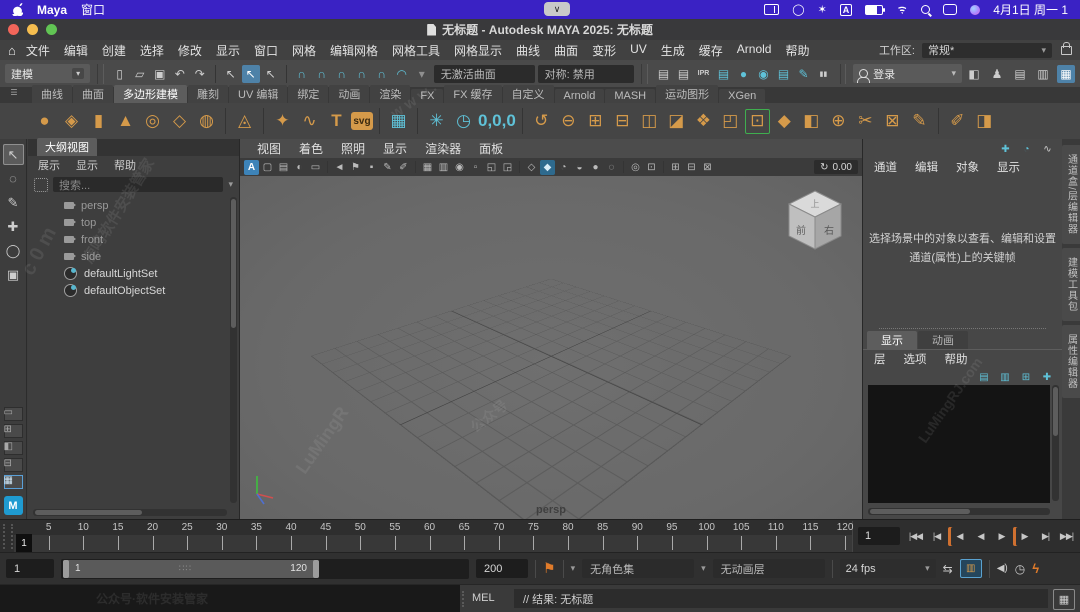 Image resolution: width=1080 pixels, height=612 pixels. Describe the element at coordinates (436, 121) in the screenshot. I see `construction-plane-icon: ✳` at that location.